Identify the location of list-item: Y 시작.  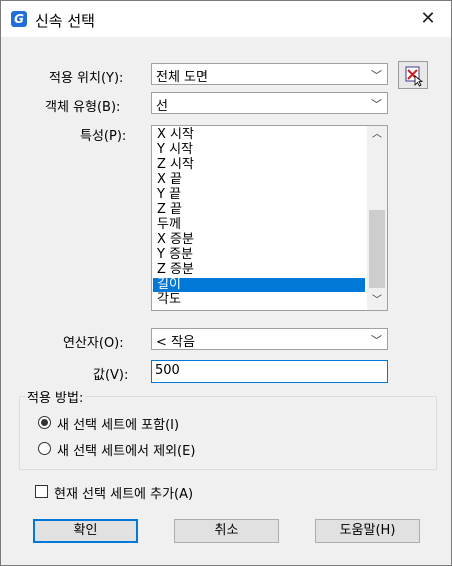
(259, 150).